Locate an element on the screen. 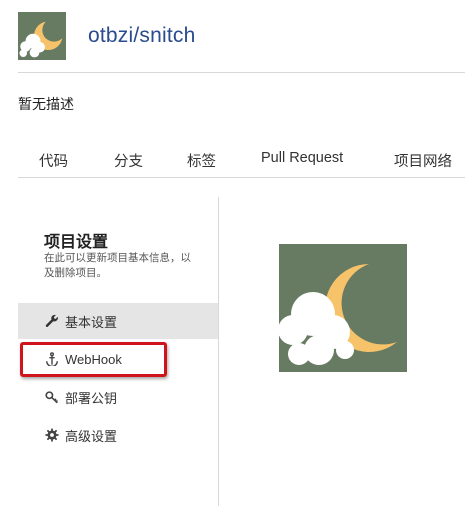 The image size is (465, 506). gear-icon is located at coordinates (52, 435).